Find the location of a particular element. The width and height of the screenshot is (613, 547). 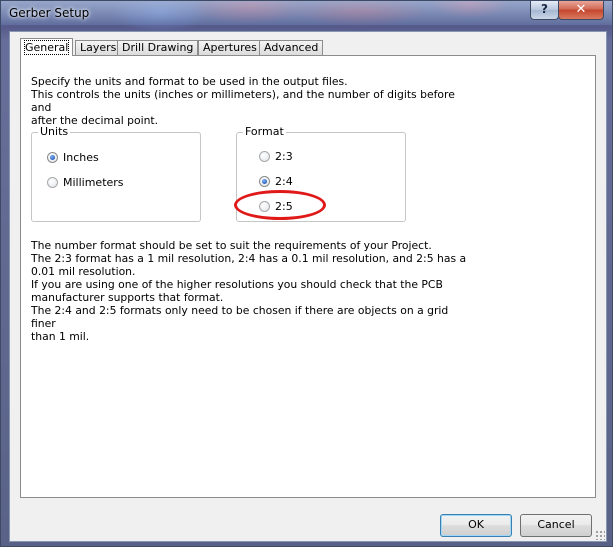

millimeters-label: Millimeters is located at coordinates (93, 182).